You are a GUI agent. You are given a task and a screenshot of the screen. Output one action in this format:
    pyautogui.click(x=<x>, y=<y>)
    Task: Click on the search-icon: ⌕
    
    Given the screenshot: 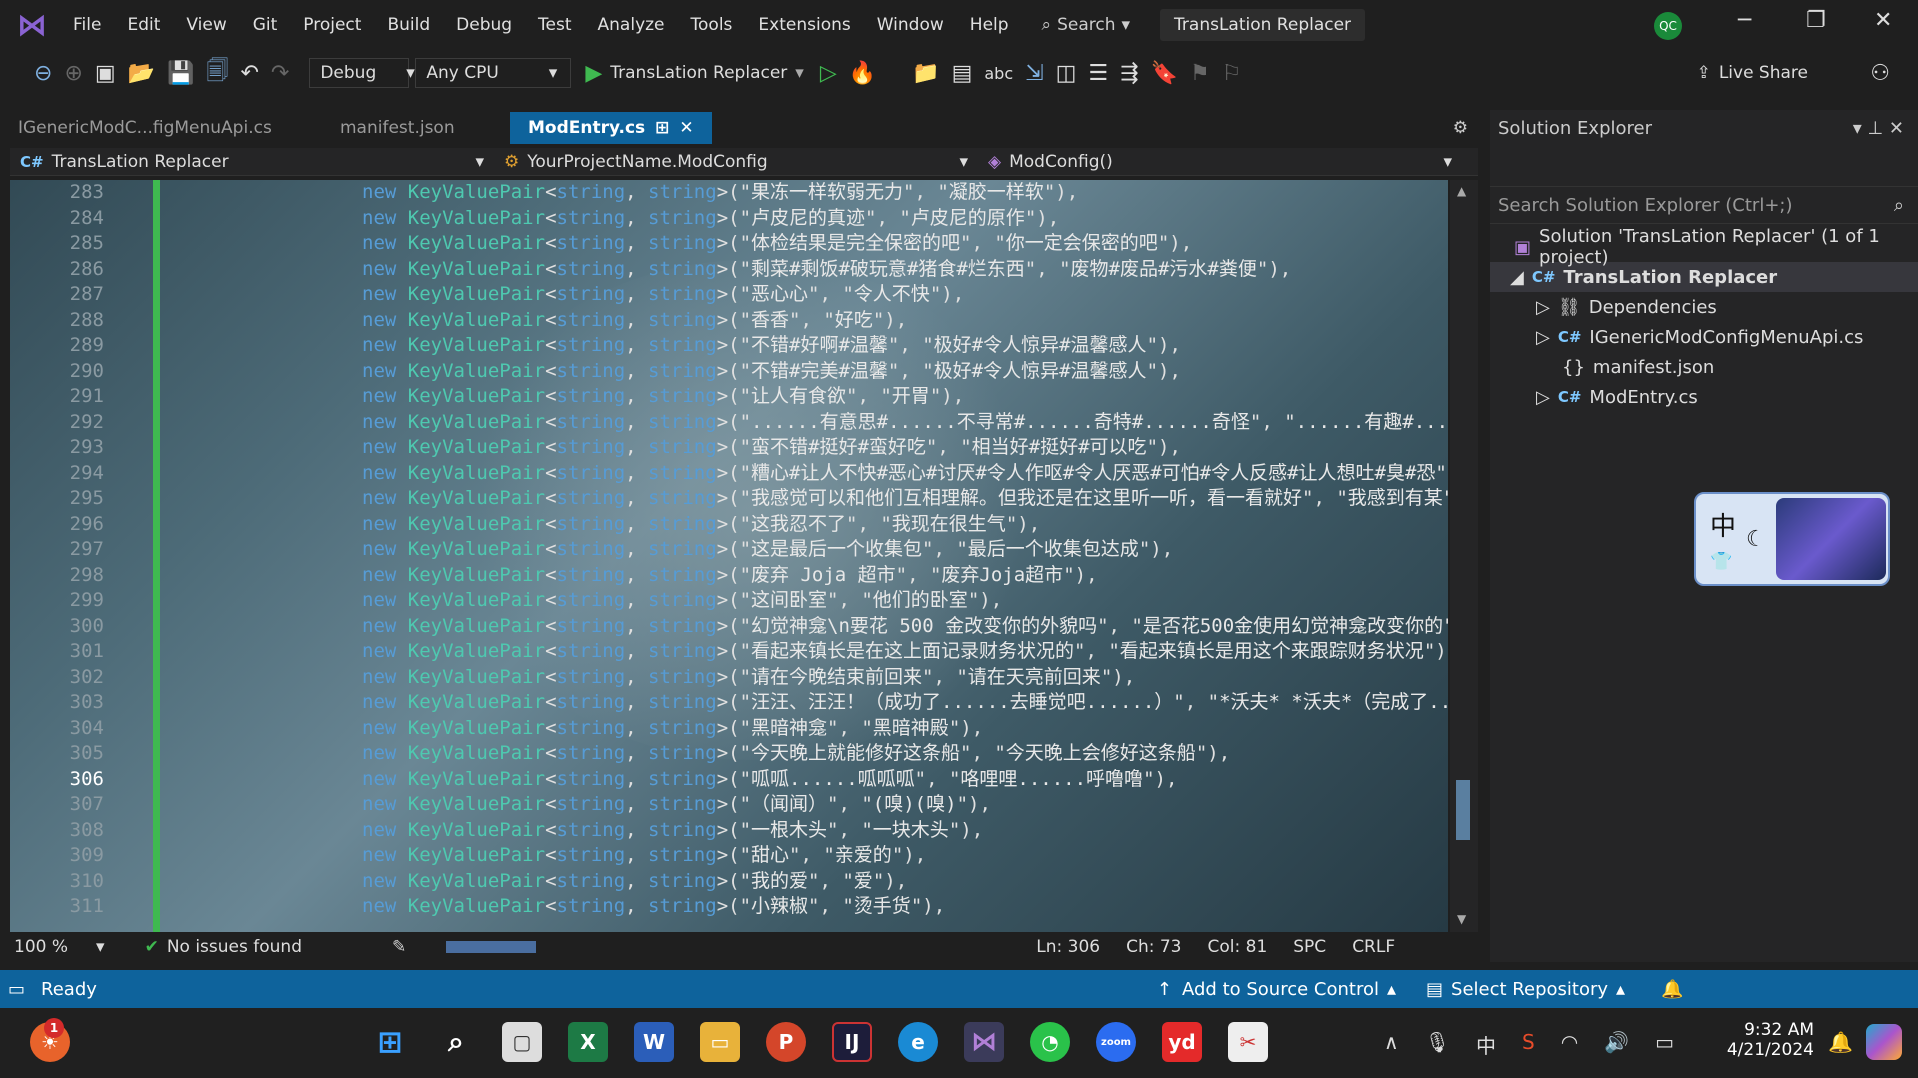 What is the action you would take?
    pyautogui.click(x=456, y=1042)
    